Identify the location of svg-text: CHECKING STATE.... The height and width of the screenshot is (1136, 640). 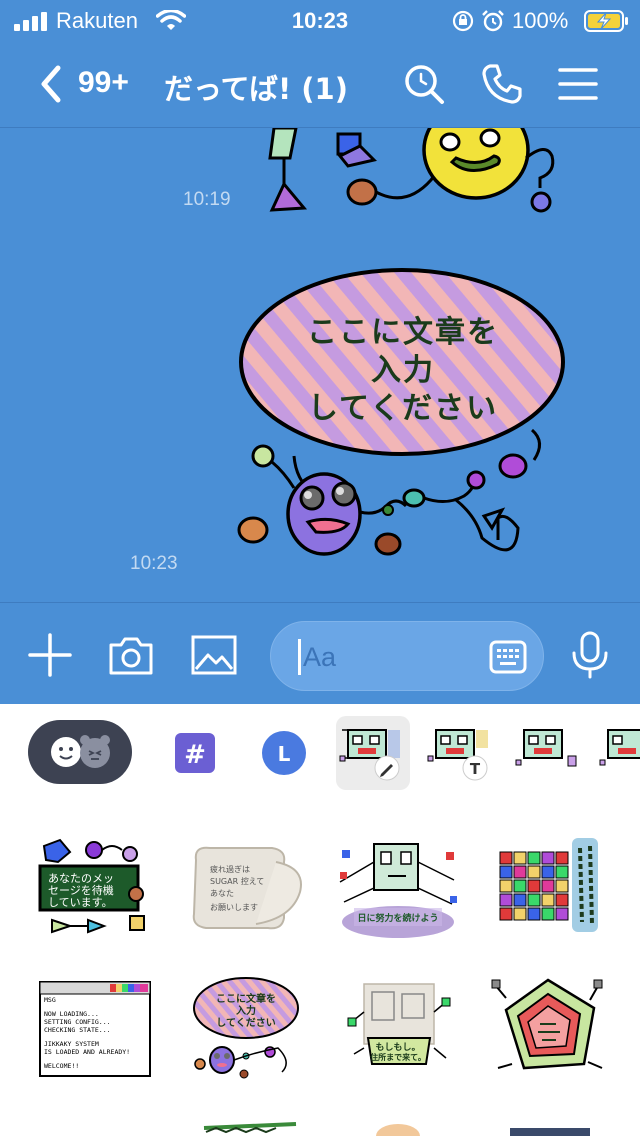
(77, 1030).